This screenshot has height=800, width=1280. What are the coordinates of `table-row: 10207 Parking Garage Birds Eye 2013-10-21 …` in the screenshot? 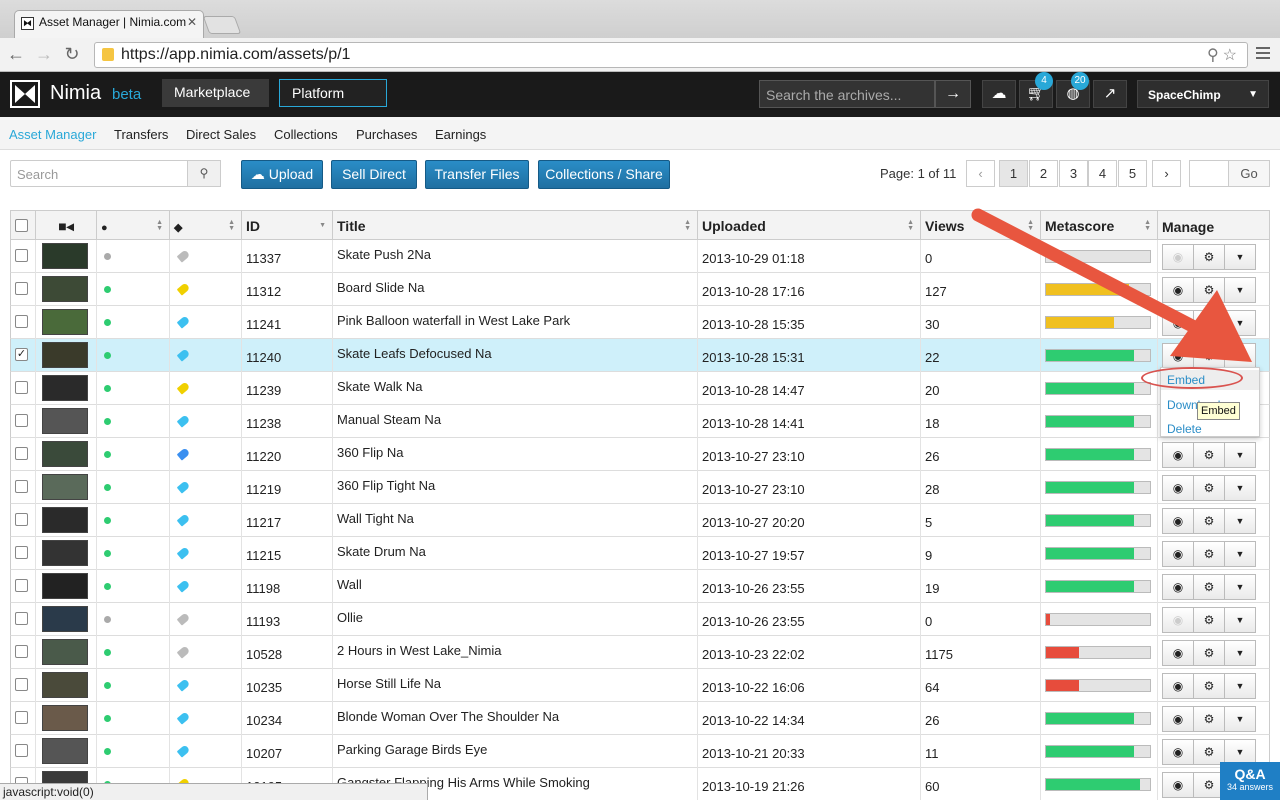 It's located at (640, 751).